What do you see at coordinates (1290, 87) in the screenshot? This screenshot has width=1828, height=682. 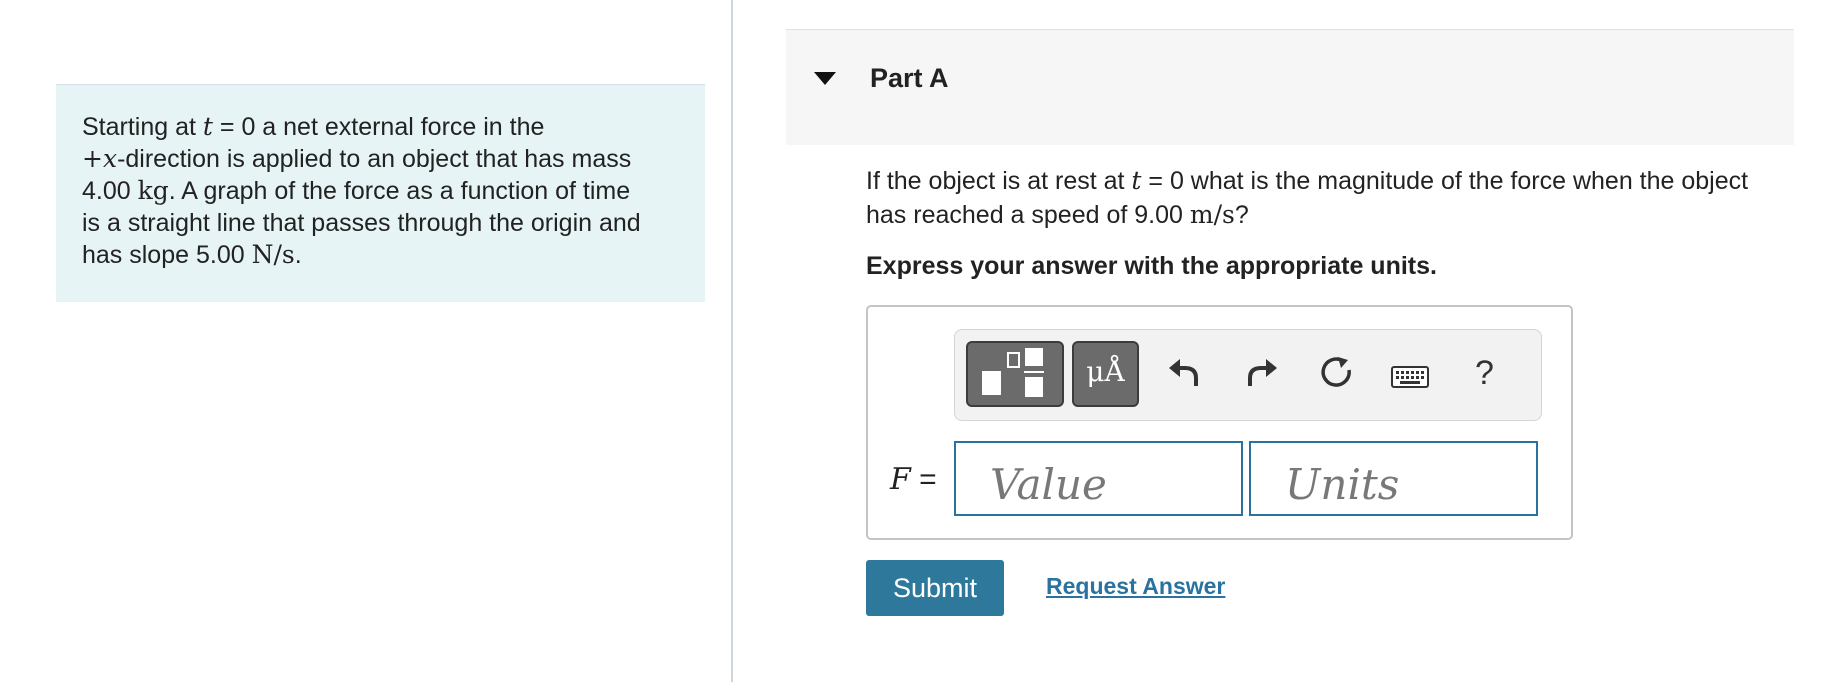 I see `part-header: Part A` at bounding box center [1290, 87].